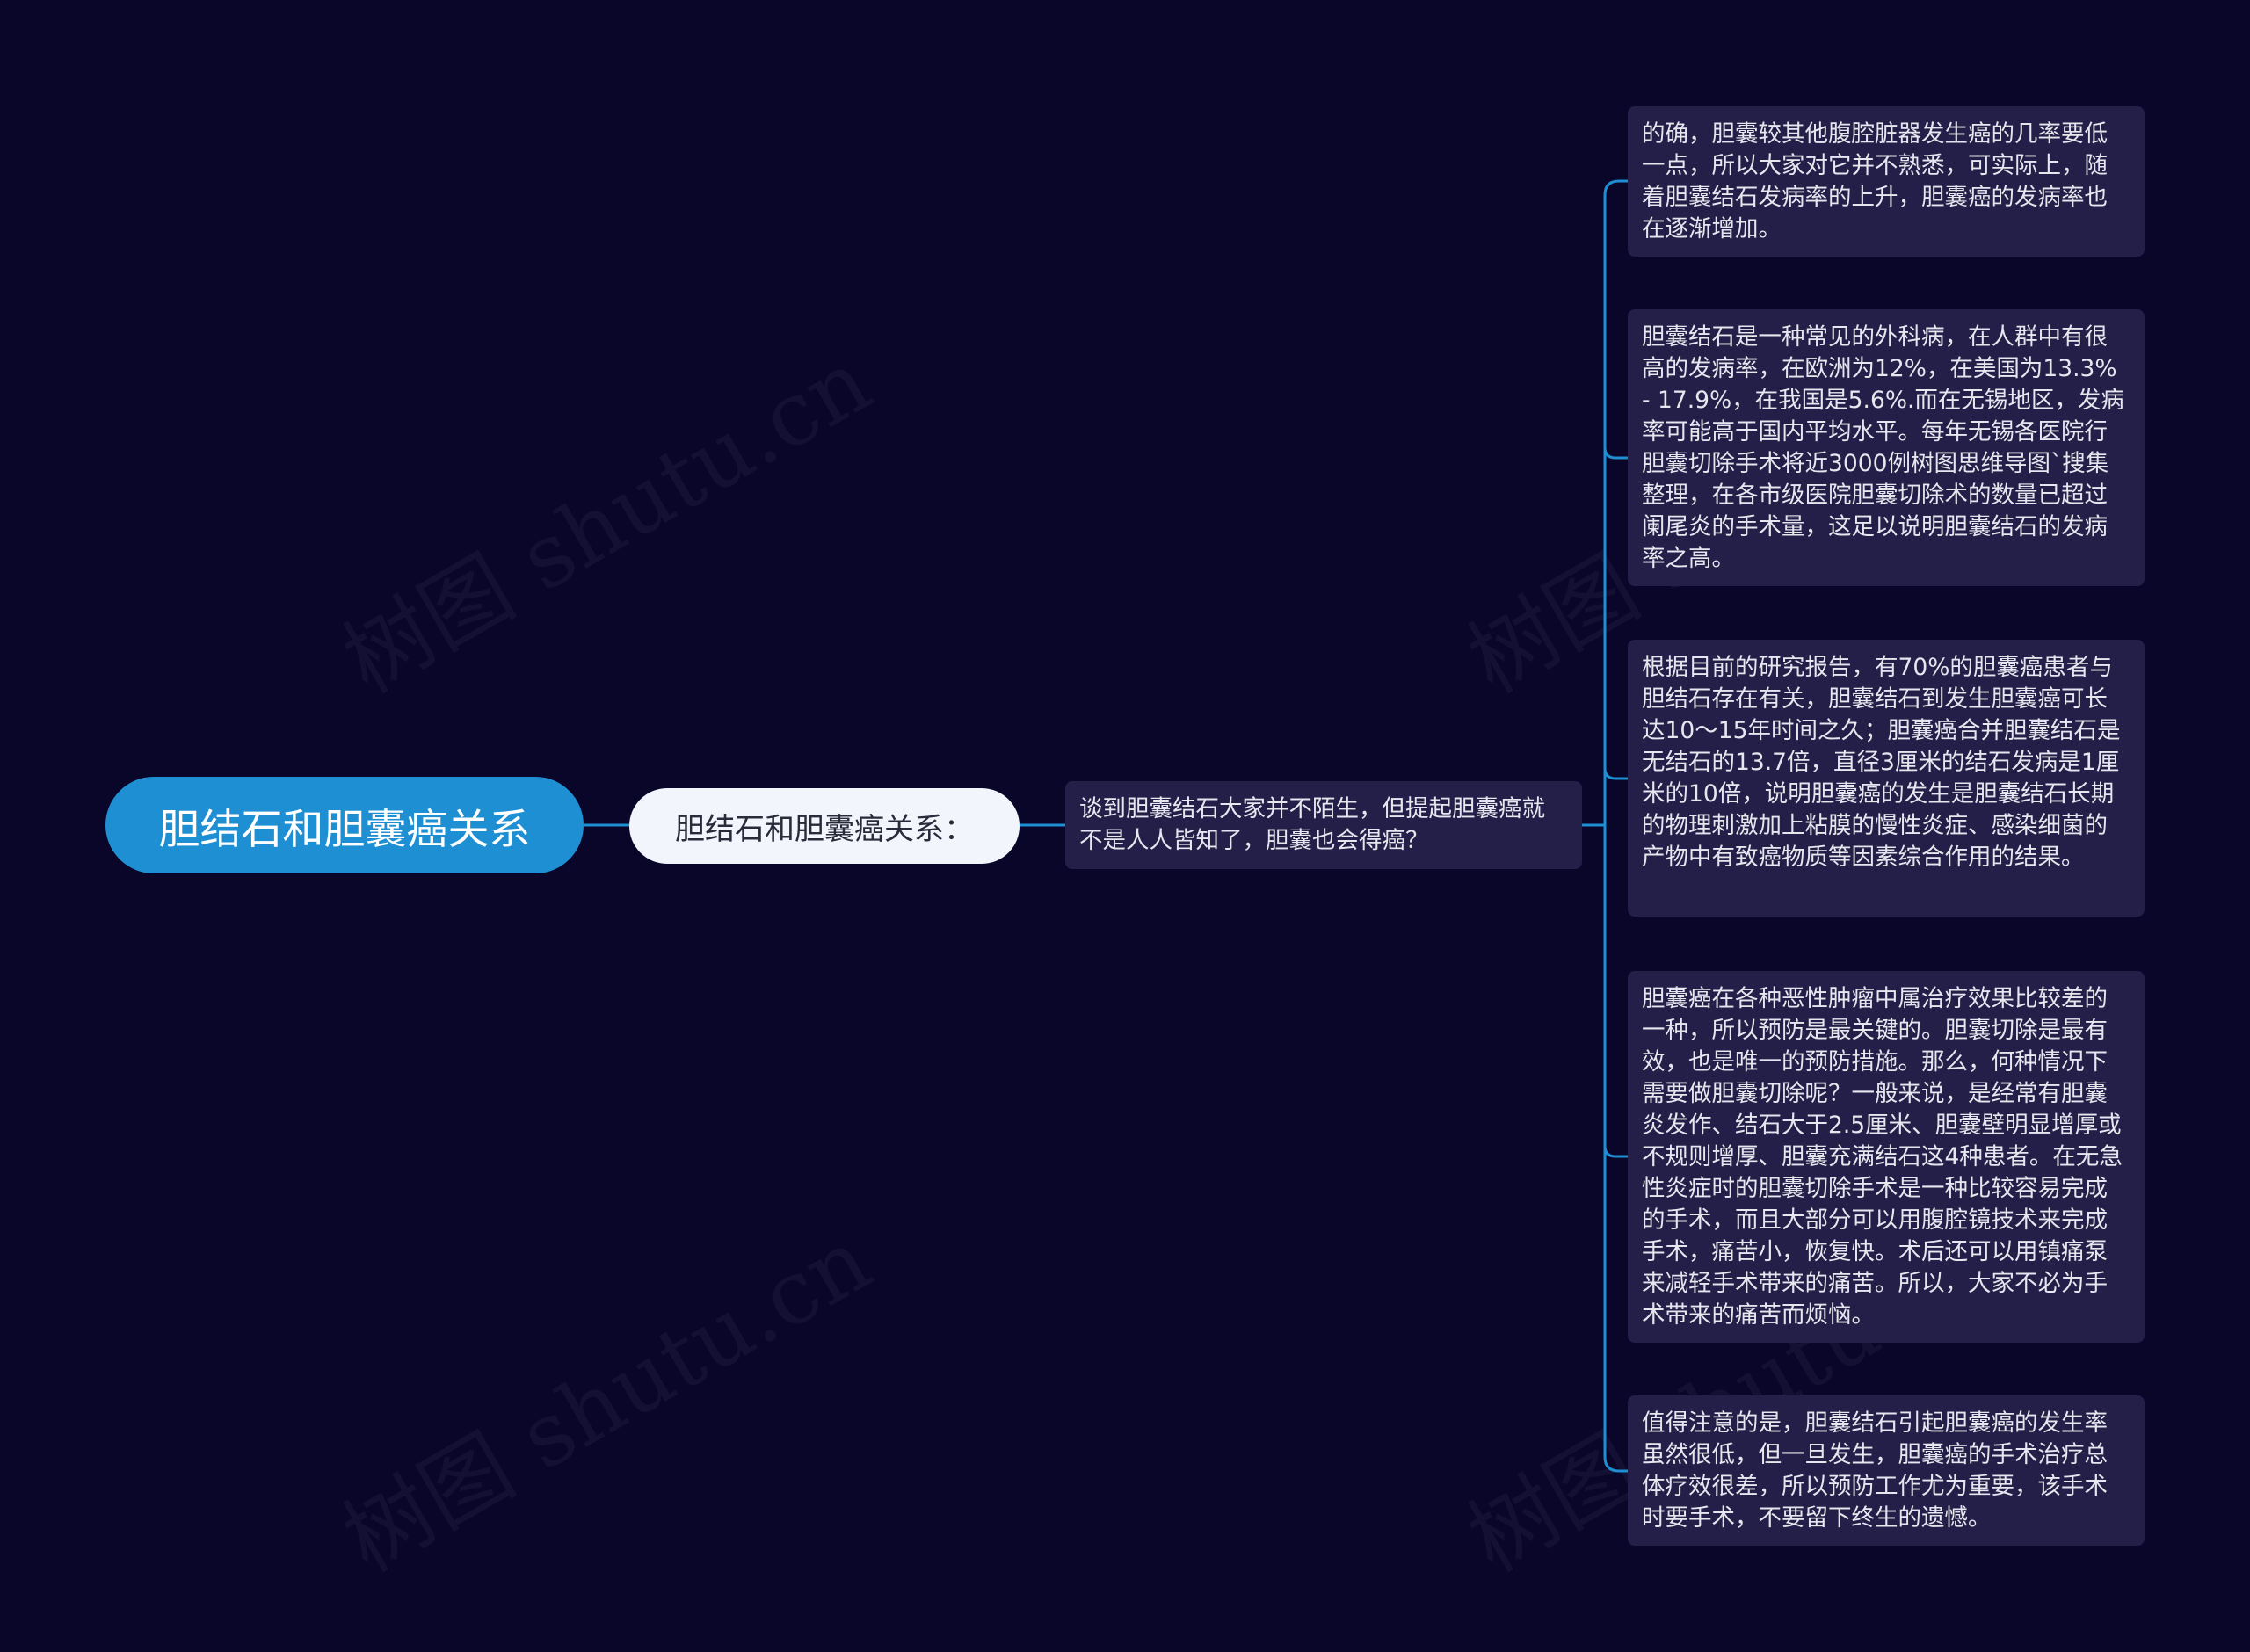 The width and height of the screenshot is (2250, 1652). What do you see at coordinates (824, 826) in the screenshot?
I see `branch-node: 胆结石和胆囊癌关系：` at bounding box center [824, 826].